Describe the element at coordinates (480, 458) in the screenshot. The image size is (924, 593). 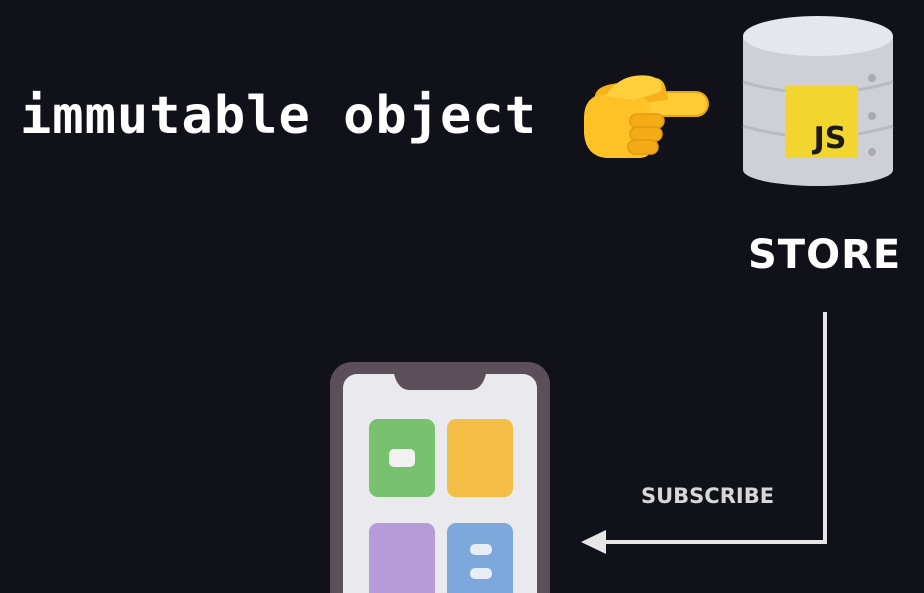
I see `app-tile-yellow` at that location.